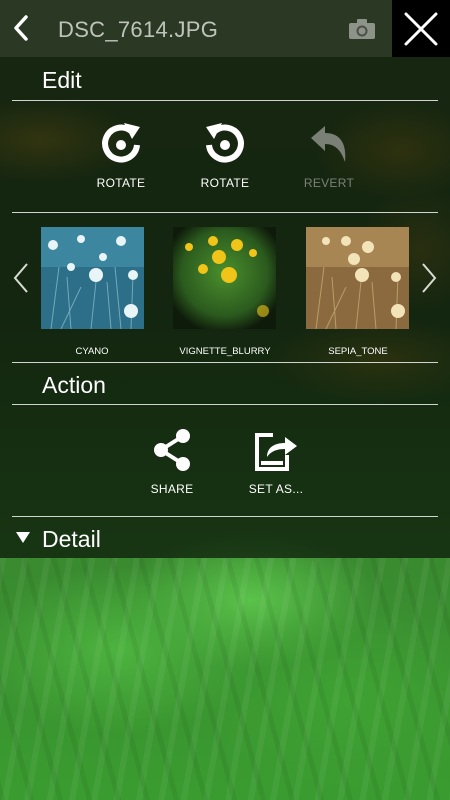  Describe the element at coordinates (121, 183) in the screenshot. I see `rotate-right-label: ROTATE` at that location.